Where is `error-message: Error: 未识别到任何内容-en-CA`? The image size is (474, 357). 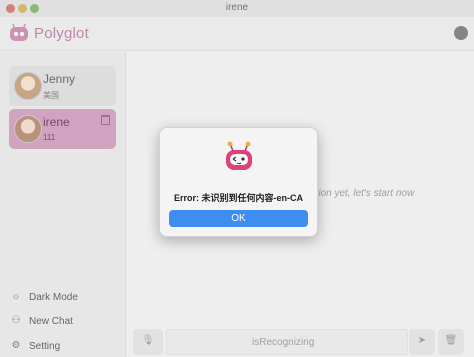
error-message: Error: 未识别到任何内容-en-CA is located at coordinates (238, 198).